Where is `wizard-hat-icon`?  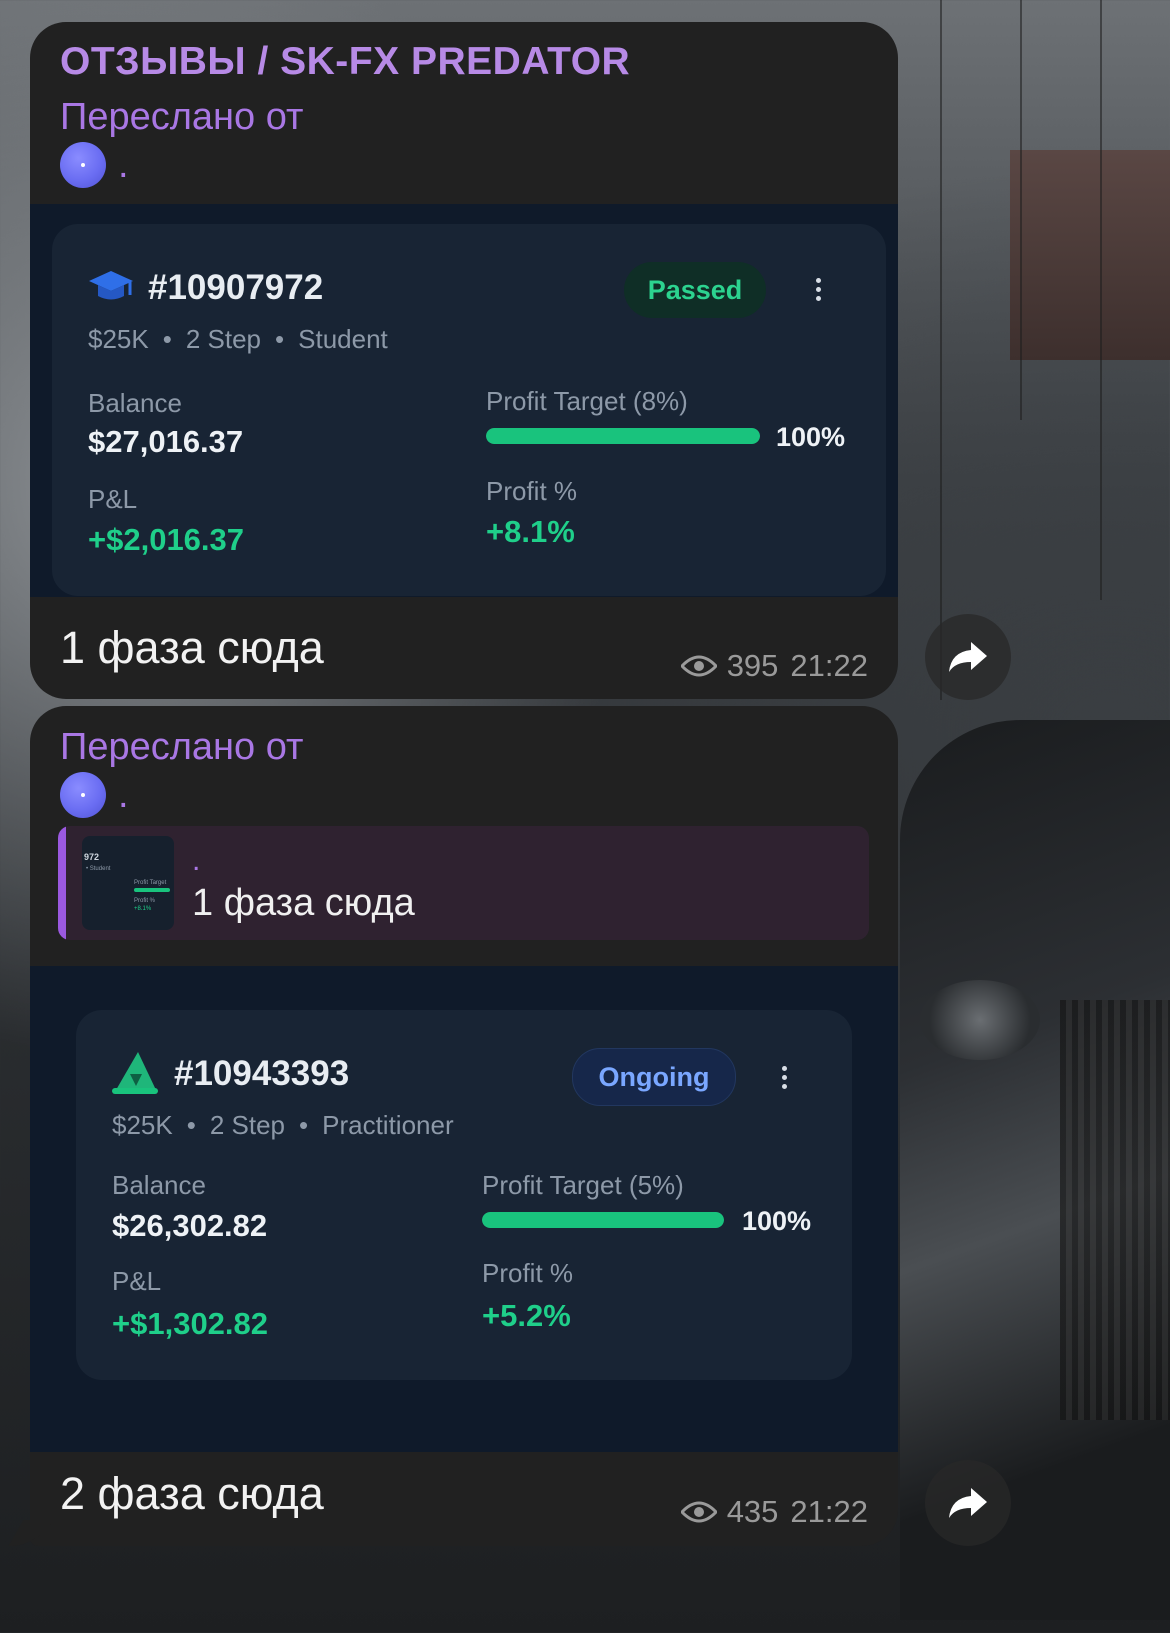
wizard-hat-icon is located at coordinates (135, 1073).